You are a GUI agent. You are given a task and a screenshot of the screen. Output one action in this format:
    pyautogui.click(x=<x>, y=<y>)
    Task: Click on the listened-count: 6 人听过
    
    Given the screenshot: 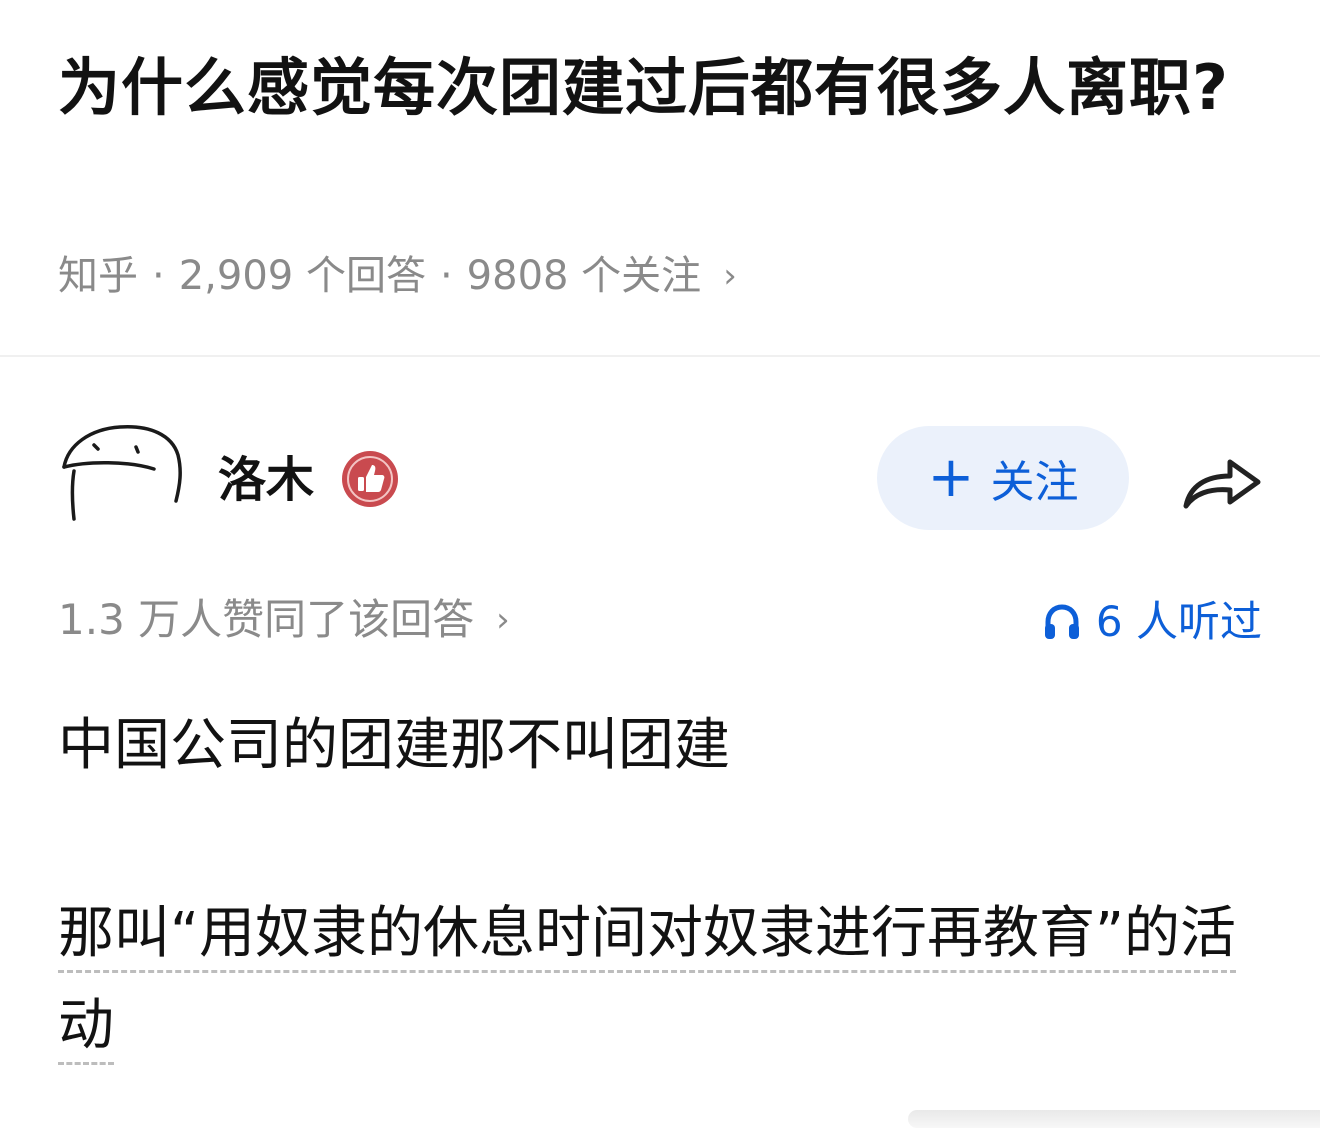 What is the action you would take?
    pyautogui.click(x=1152, y=622)
    